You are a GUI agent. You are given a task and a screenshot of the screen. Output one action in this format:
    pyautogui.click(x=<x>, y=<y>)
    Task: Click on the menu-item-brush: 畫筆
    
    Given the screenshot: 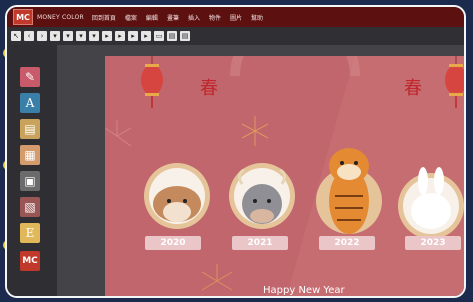 What is the action you would take?
    pyautogui.click(x=173, y=17)
    